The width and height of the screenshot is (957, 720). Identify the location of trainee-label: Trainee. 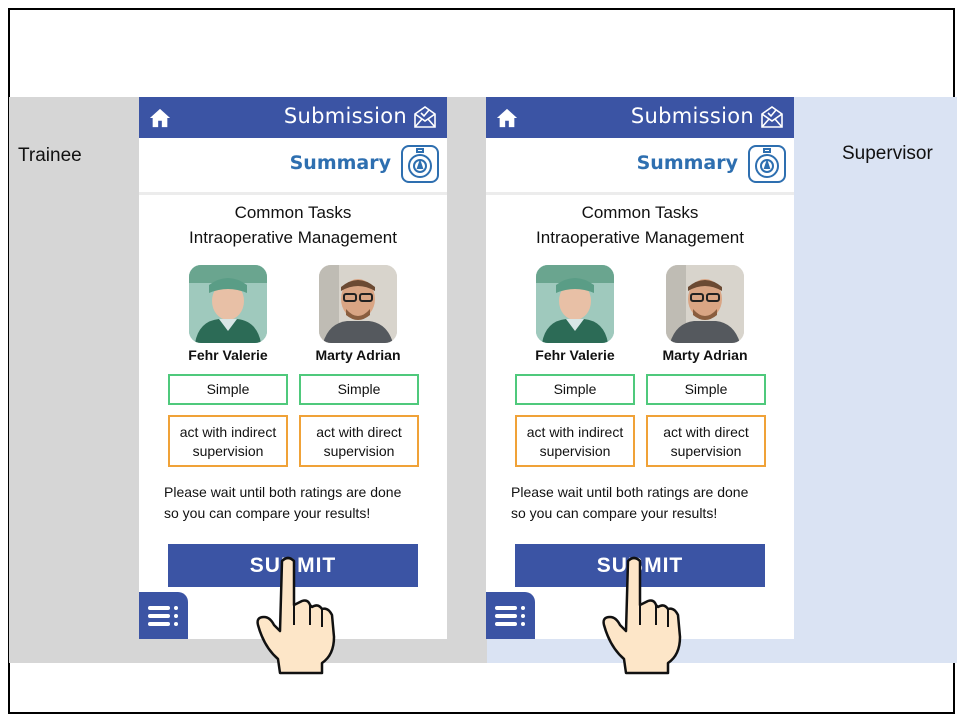
(50, 155).